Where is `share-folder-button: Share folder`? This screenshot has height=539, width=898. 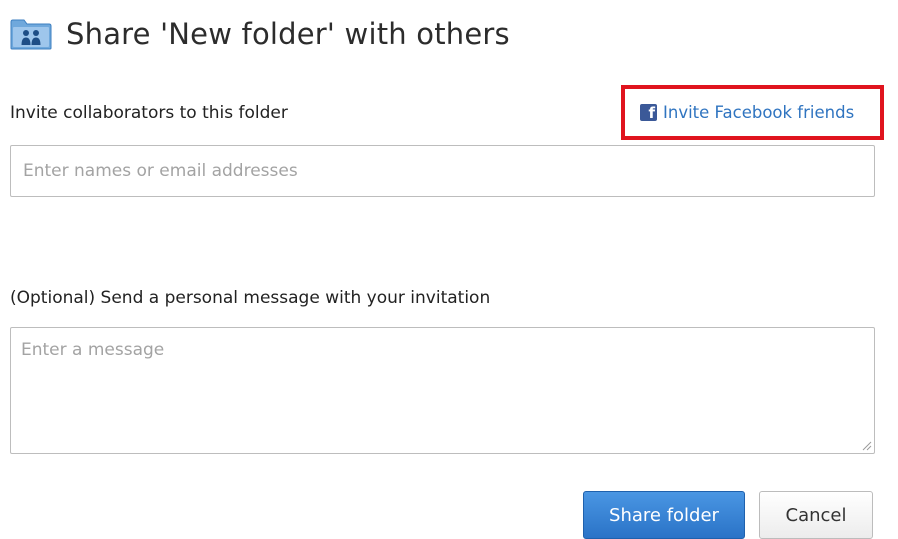
share-folder-button: Share folder is located at coordinates (664, 515).